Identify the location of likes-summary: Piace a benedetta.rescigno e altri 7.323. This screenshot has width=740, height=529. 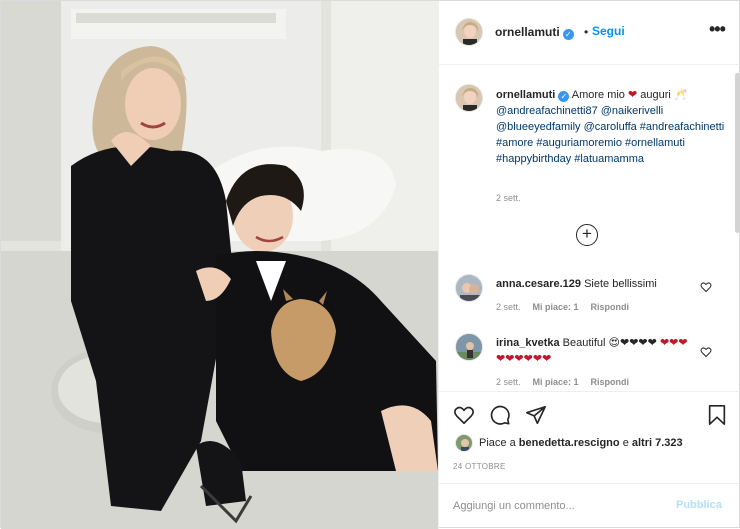
(595, 444).